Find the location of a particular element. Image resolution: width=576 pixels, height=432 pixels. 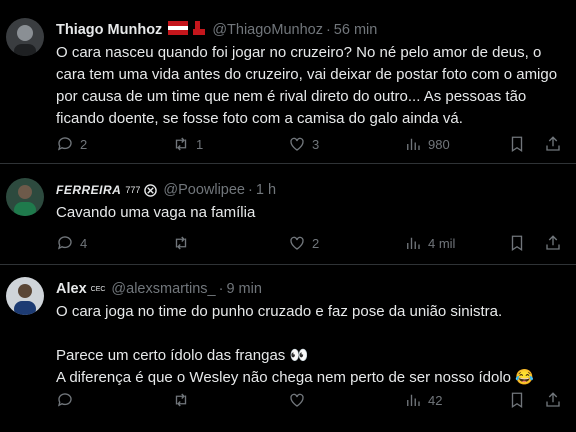

tweet-actions: 42 is located at coordinates (316, 400).